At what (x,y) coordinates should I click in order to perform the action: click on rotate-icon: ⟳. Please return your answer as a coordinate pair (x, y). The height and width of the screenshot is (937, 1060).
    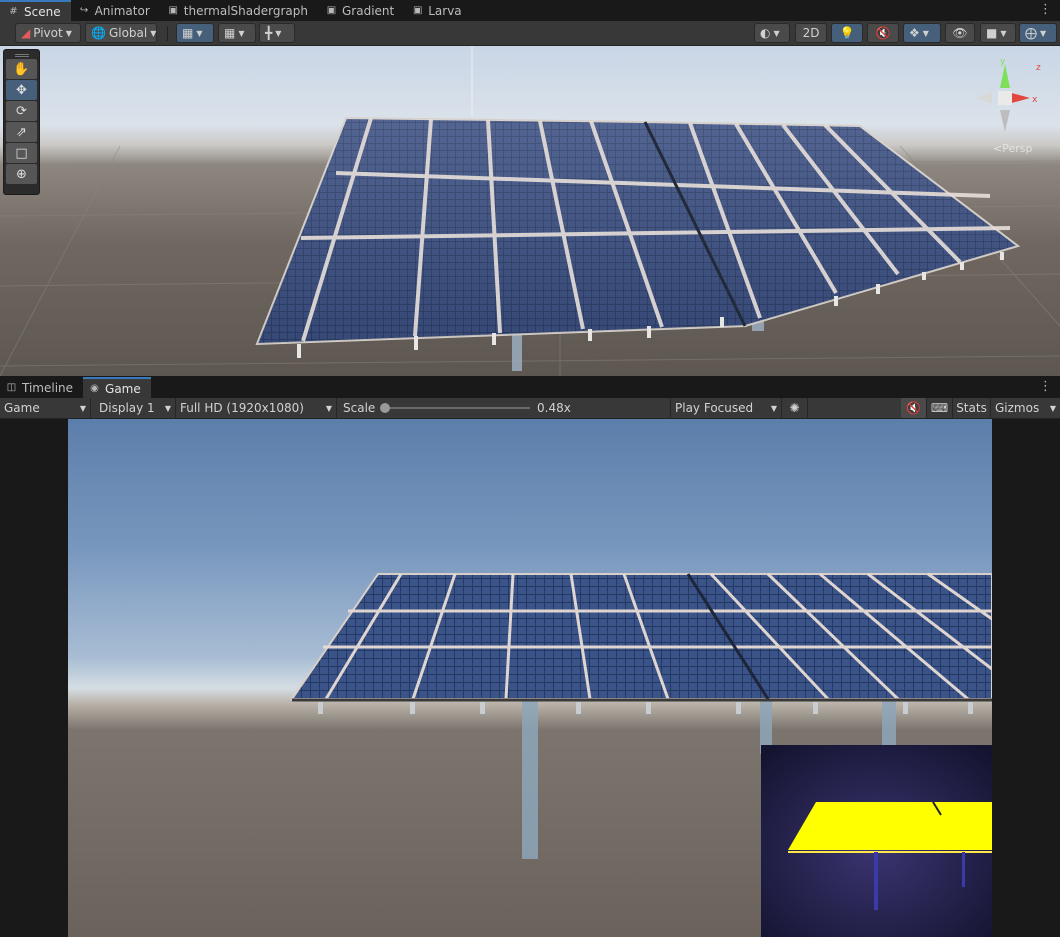
    Looking at the image, I should click on (21, 111).